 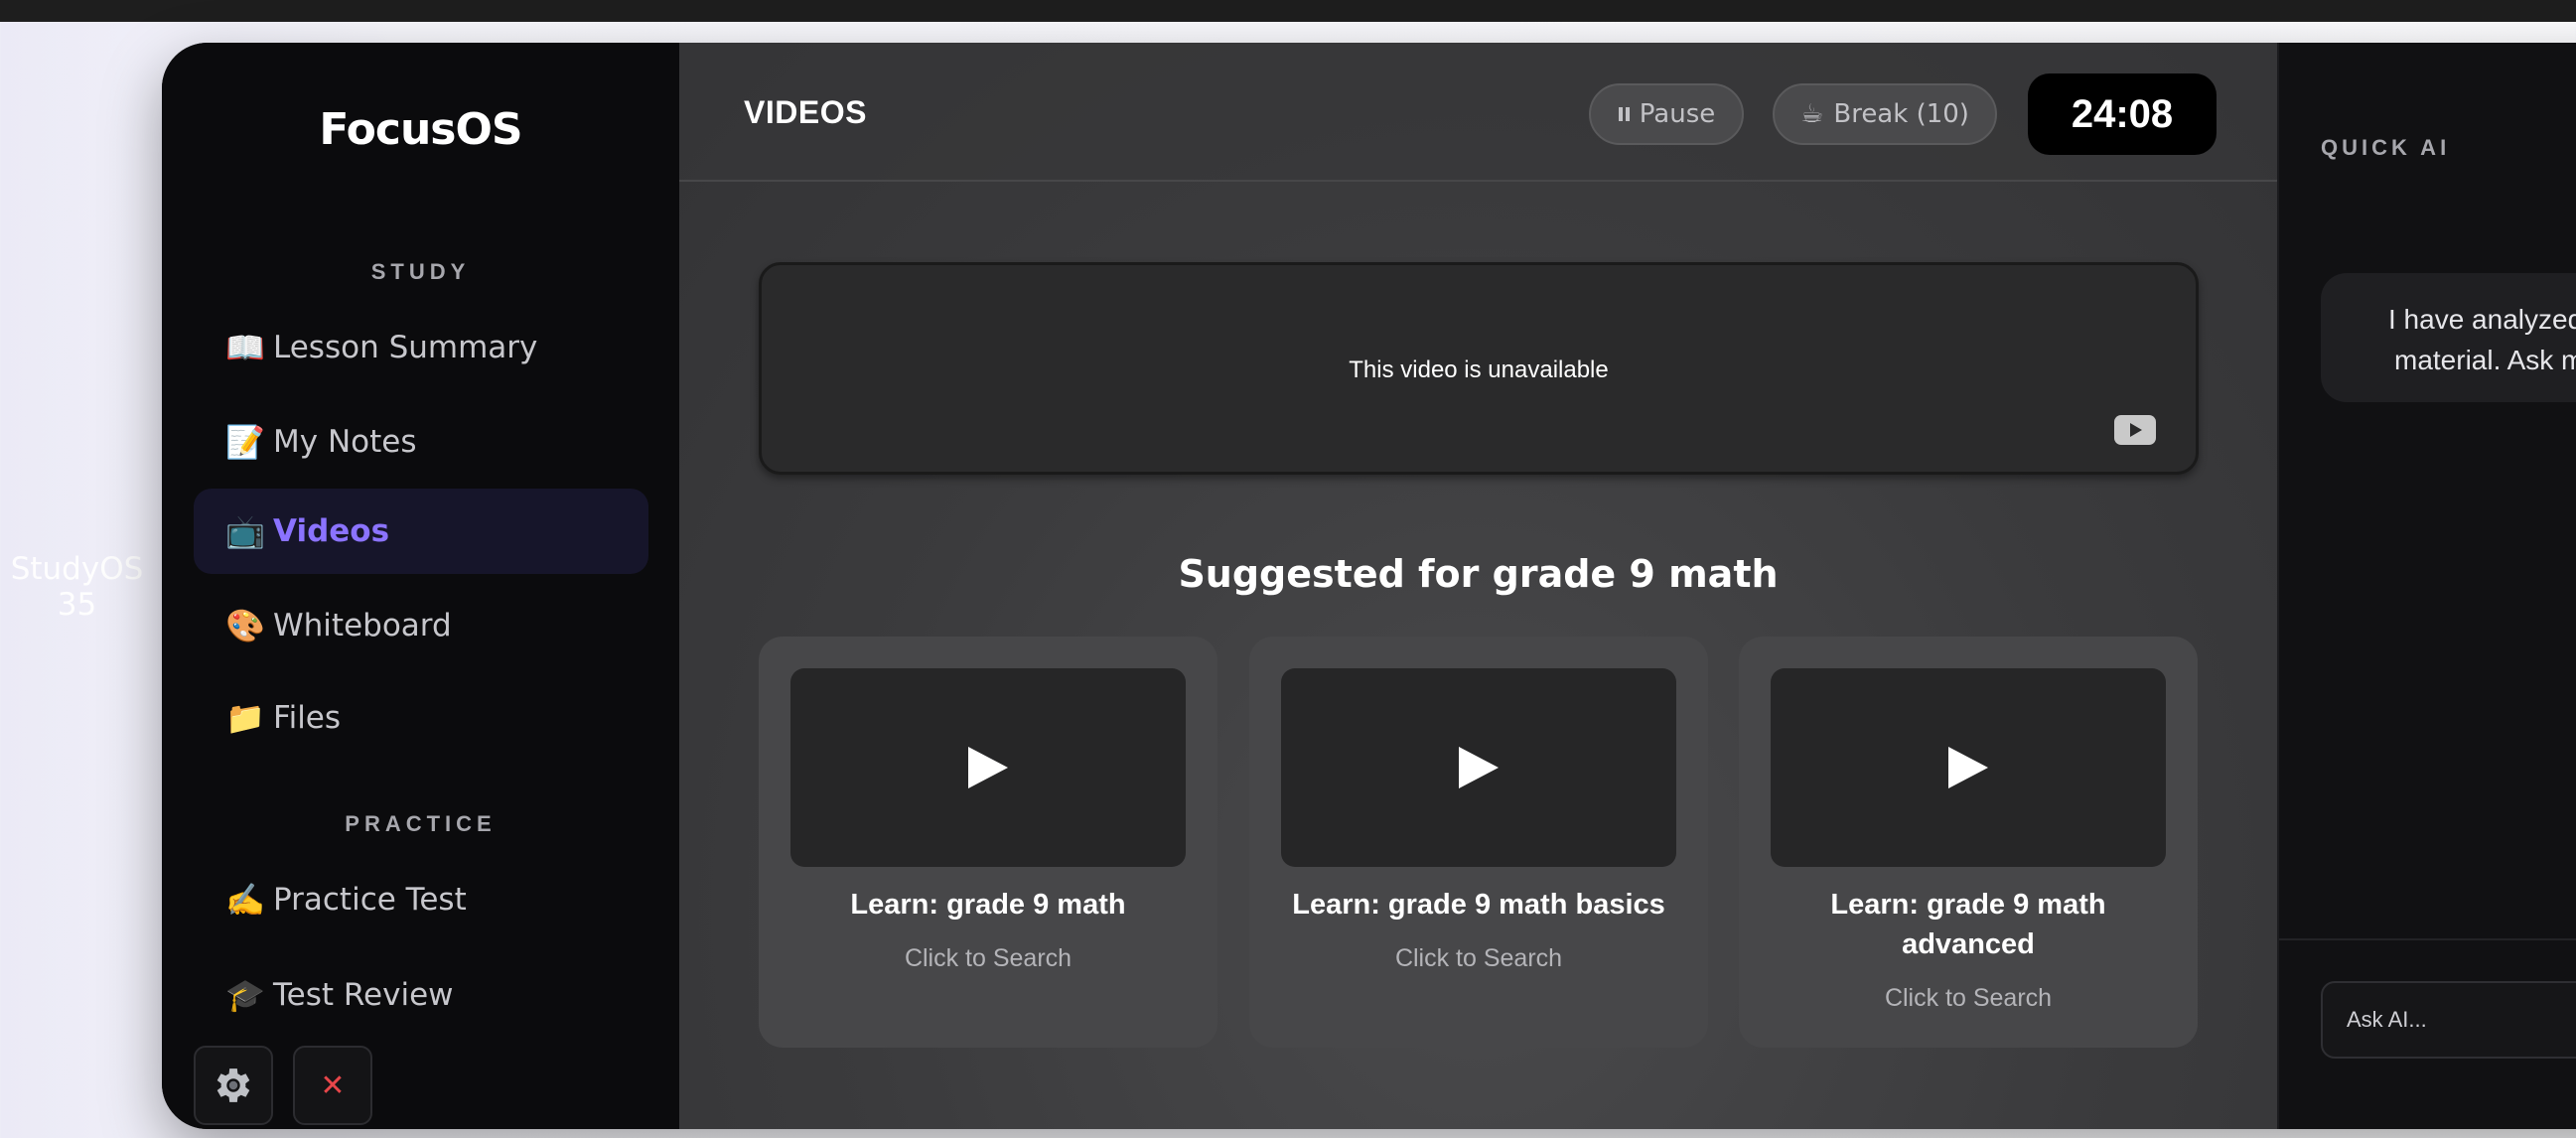 I want to click on youtube-icon, so click(x=2135, y=430).